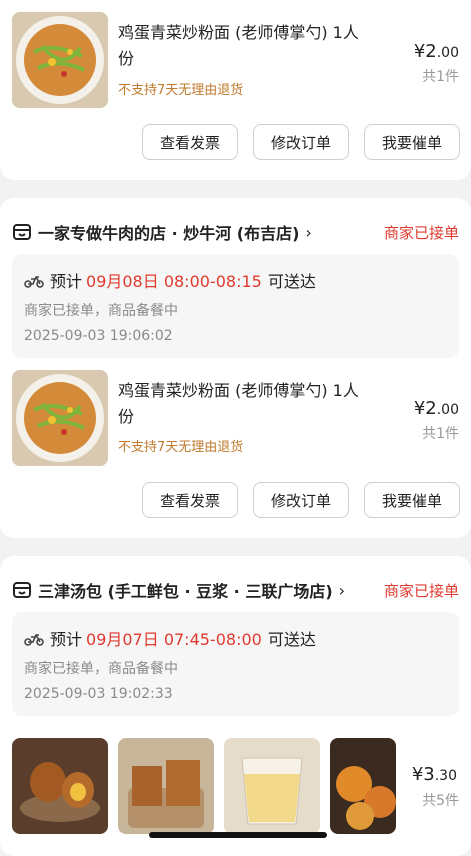  What do you see at coordinates (434, 774) in the screenshot?
I see `order-total-price: ¥3.30` at bounding box center [434, 774].